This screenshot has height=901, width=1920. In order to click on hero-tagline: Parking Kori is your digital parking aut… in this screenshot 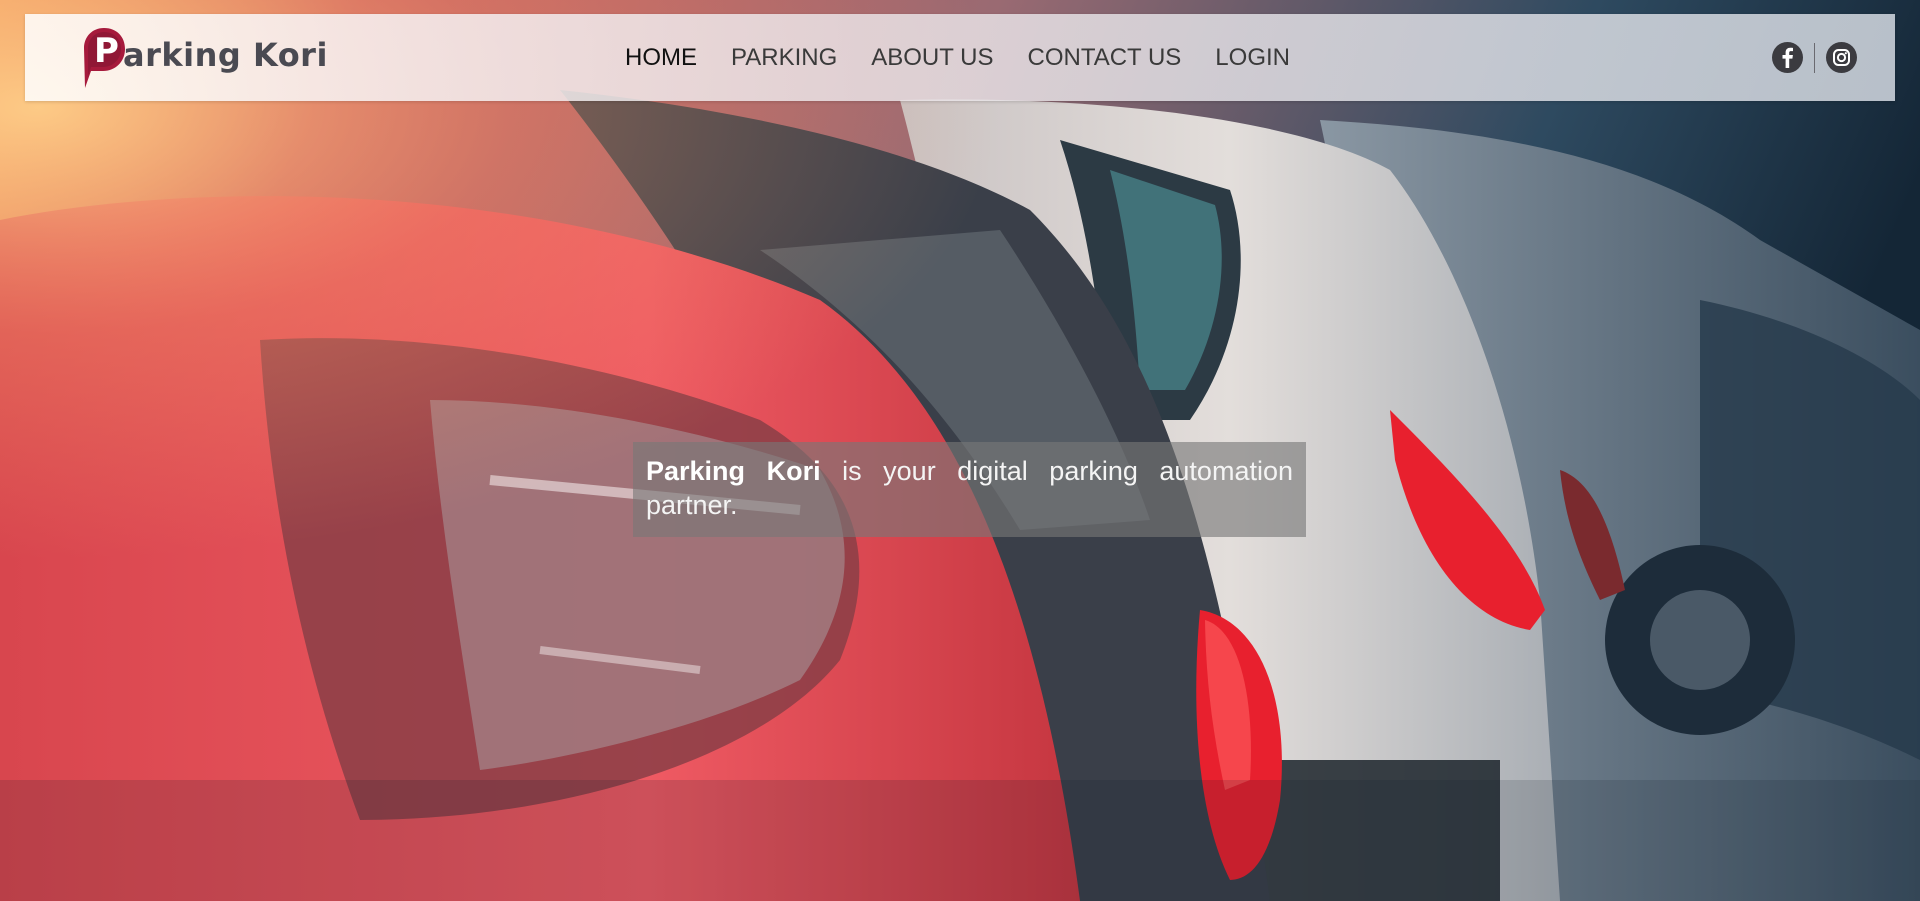, I will do `click(969, 488)`.